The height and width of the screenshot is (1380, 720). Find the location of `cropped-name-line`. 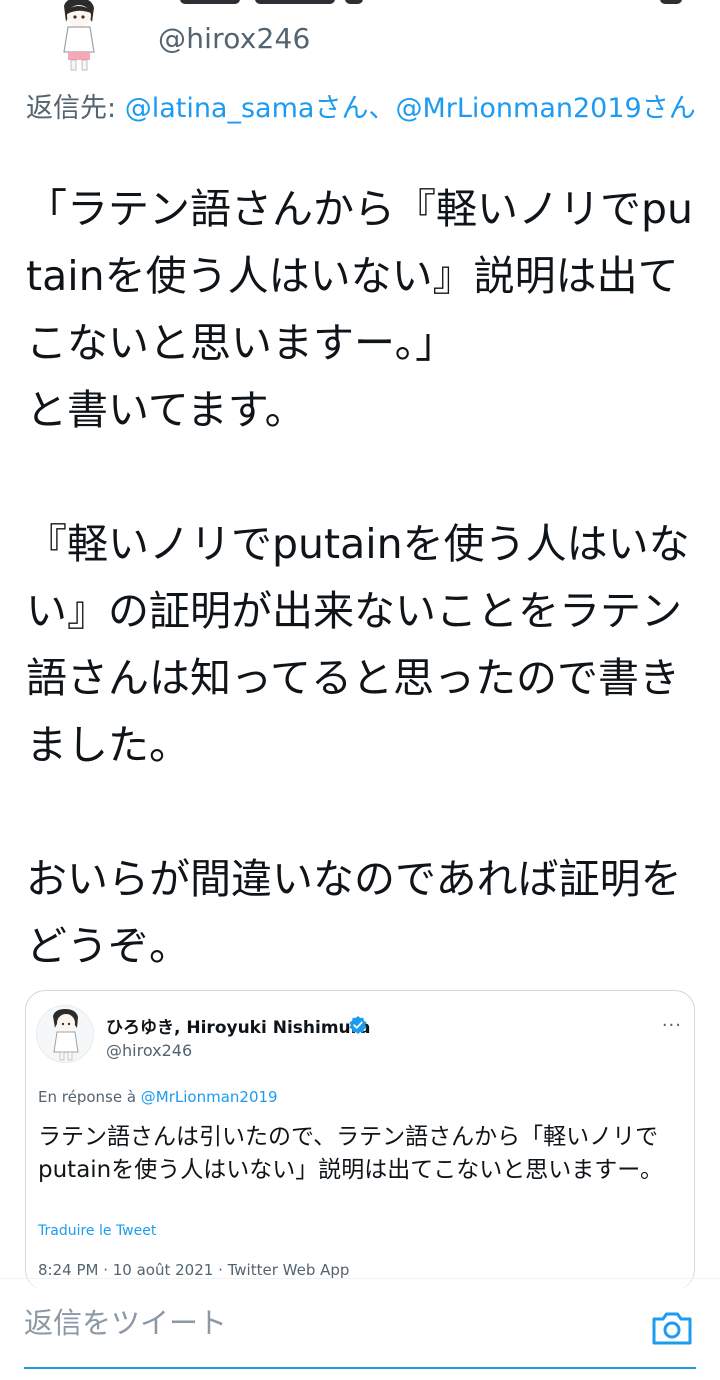

cropped-name-line is located at coordinates (420, 4).